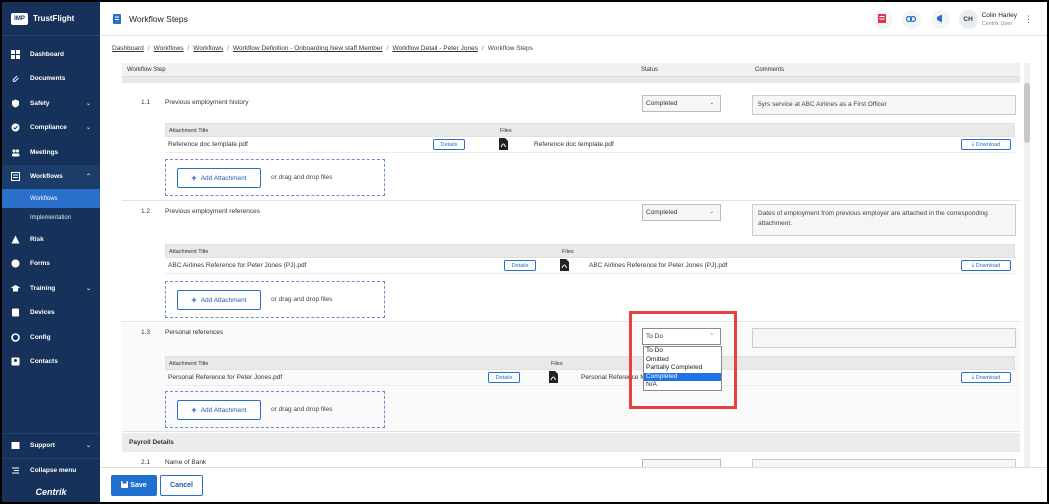 The image size is (1049, 504). Describe the element at coordinates (51, 288) in the screenshot. I see `sidebar-item-training: Training ⌄` at that location.